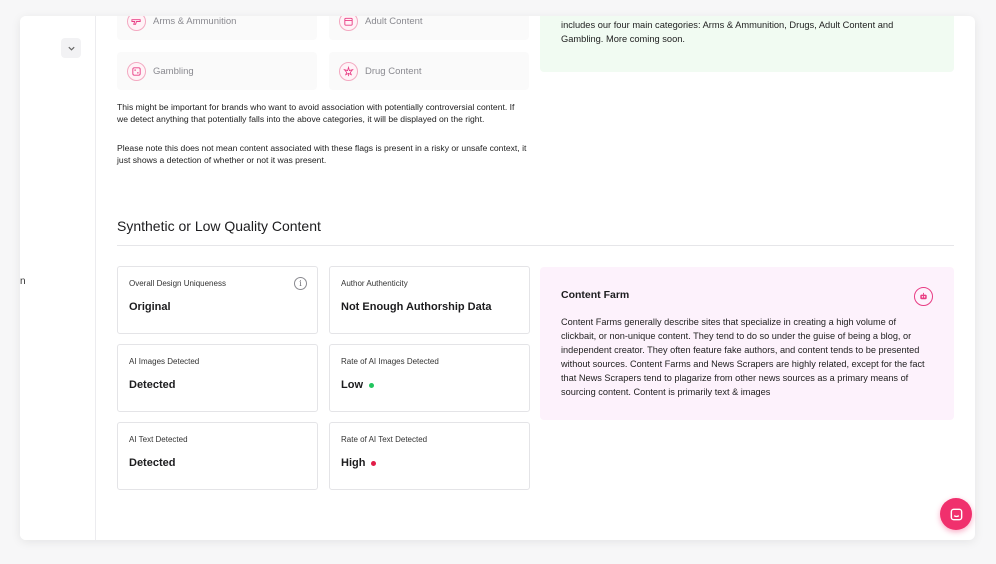  Describe the element at coordinates (217, 378) in the screenshot. I see `metric-card-ai-images: AI Images Detected Detected` at that location.